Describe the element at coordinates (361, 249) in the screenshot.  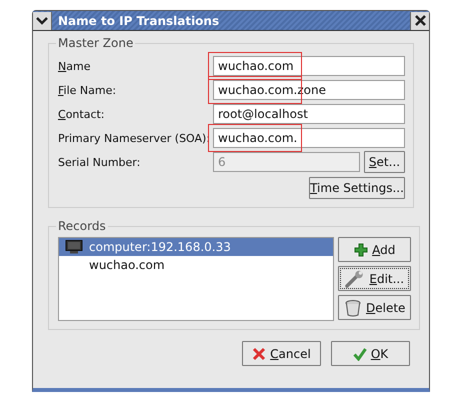
I see `plus-icon` at that location.